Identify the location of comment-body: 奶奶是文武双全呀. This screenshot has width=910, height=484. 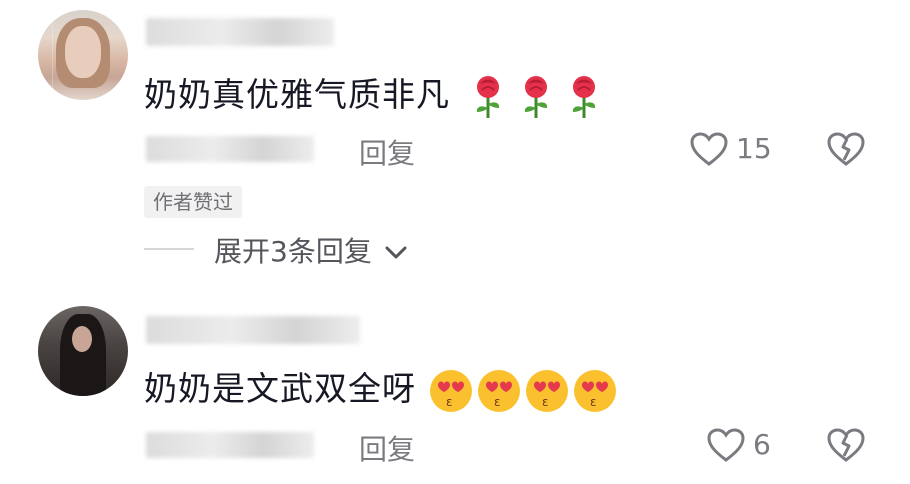
(280, 388).